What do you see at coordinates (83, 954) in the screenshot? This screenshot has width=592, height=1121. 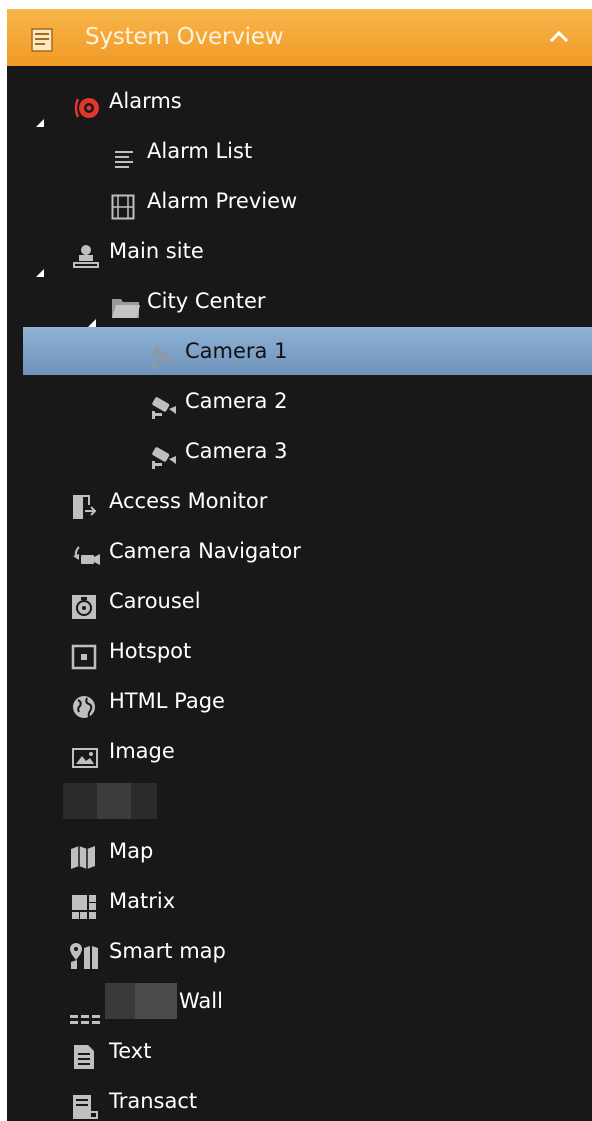 I see `smart-map-icon` at bounding box center [83, 954].